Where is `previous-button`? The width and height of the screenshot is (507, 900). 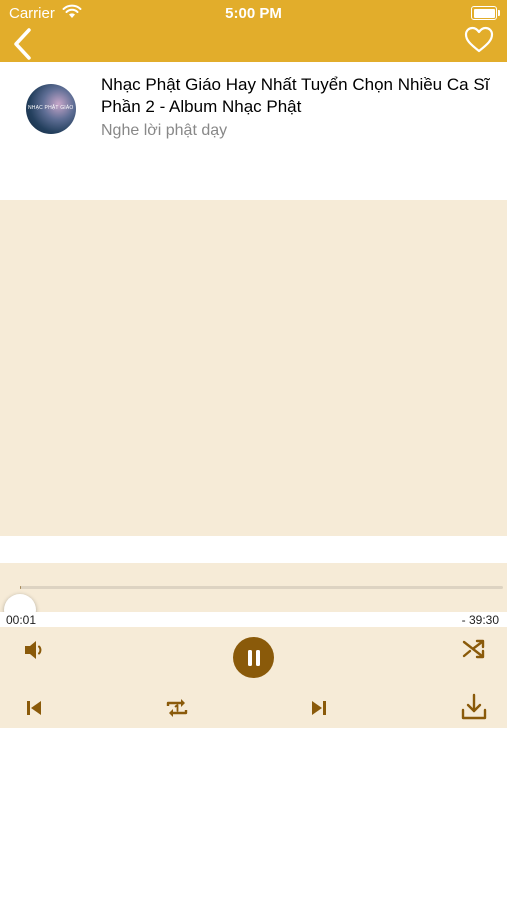 previous-button is located at coordinates (34, 708).